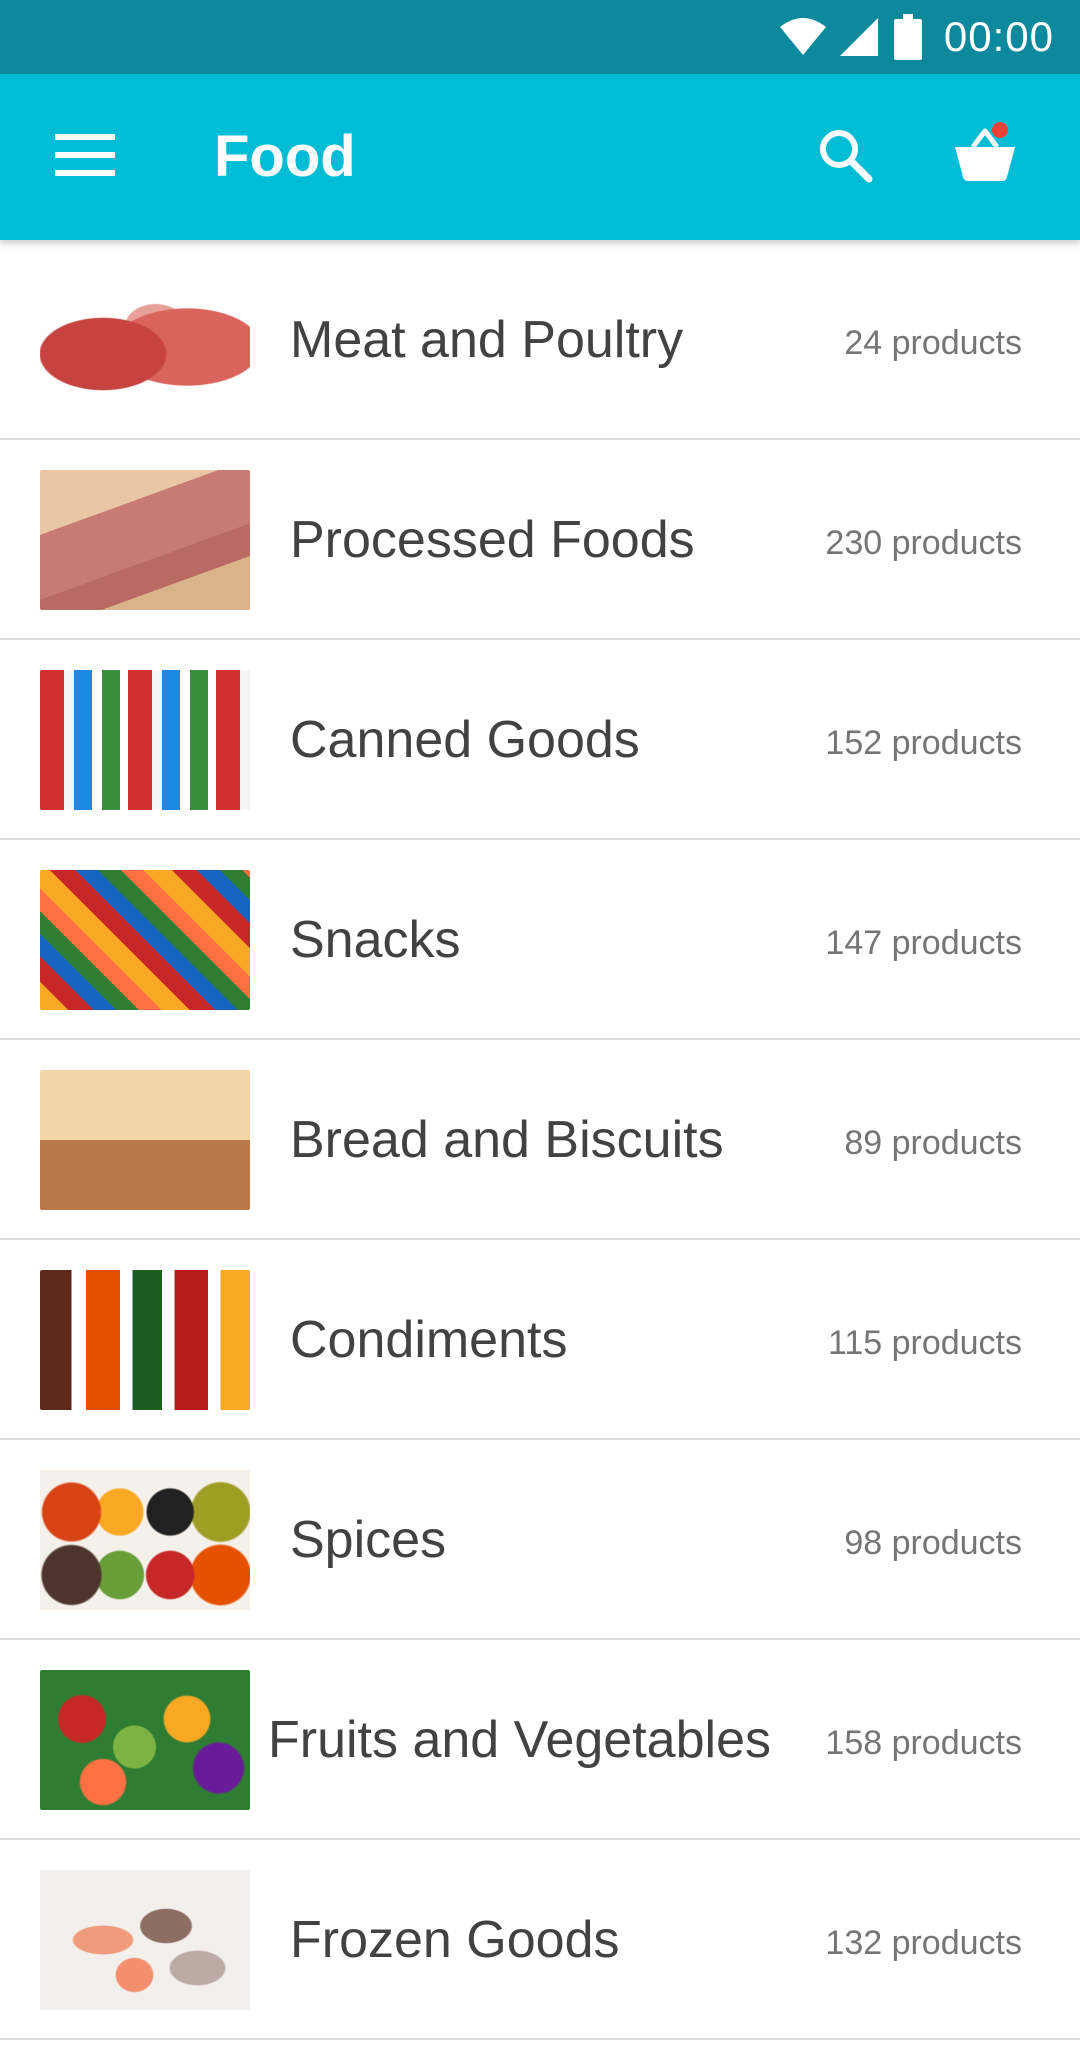 This screenshot has height=2046, width=1080. What do you see at coordinates (145, 1740) in the screenshot?
I see `fruits-vegetables-thumbnail` at bounding box center [145, 1740].